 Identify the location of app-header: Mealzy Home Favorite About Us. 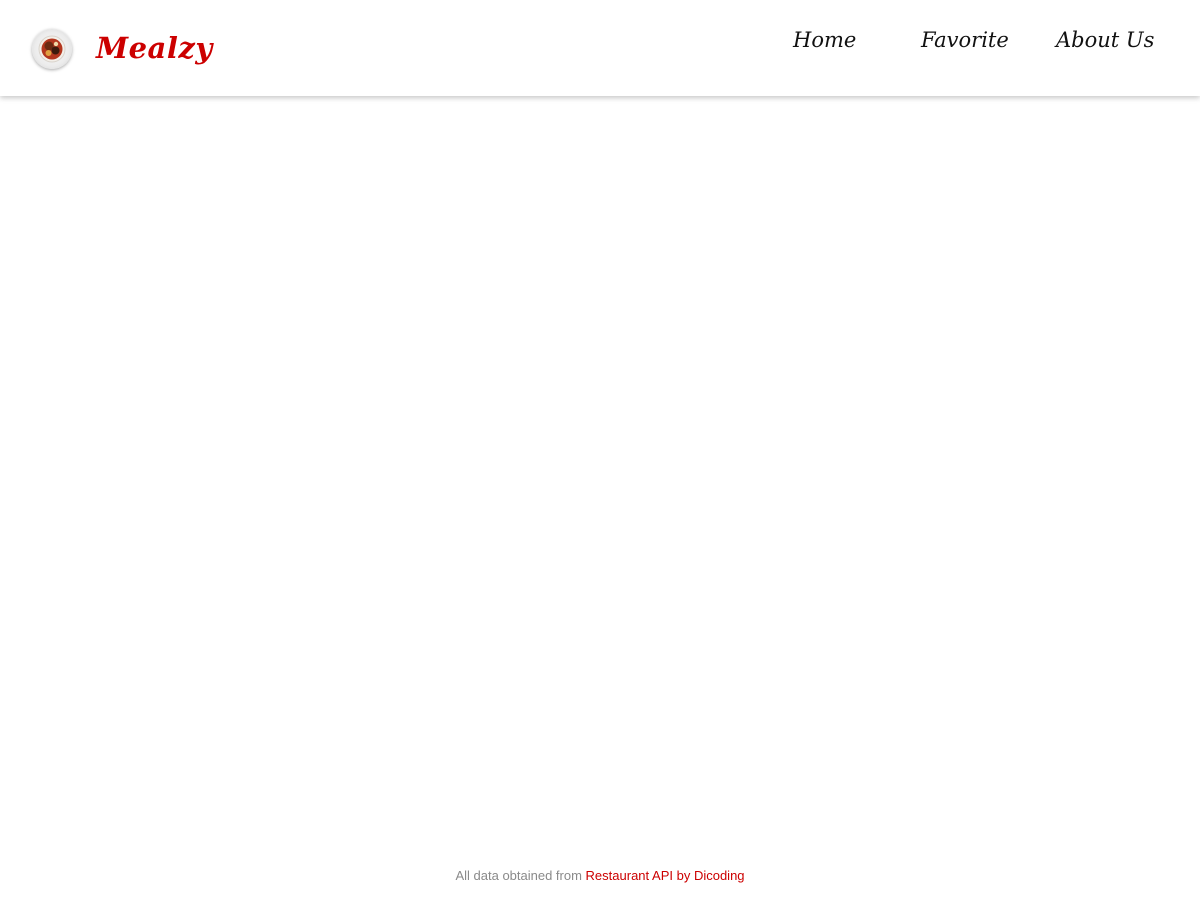
(600, 48).